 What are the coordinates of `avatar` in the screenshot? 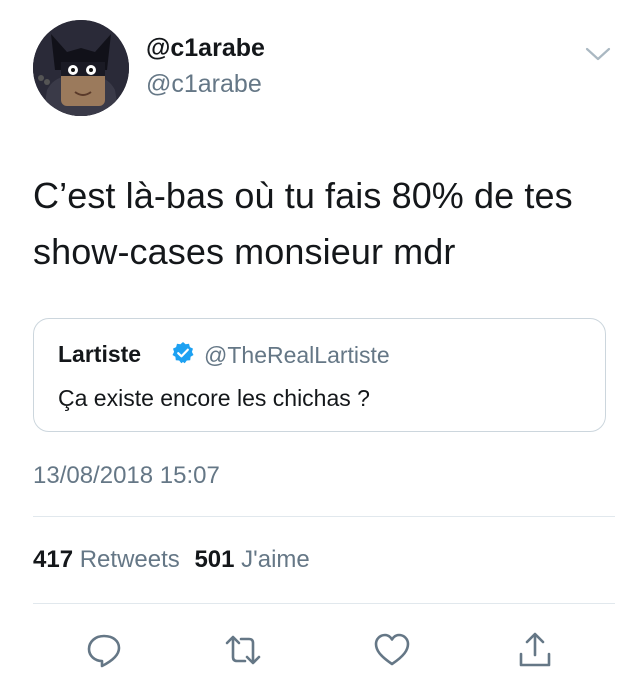 It's located at (81, 68).